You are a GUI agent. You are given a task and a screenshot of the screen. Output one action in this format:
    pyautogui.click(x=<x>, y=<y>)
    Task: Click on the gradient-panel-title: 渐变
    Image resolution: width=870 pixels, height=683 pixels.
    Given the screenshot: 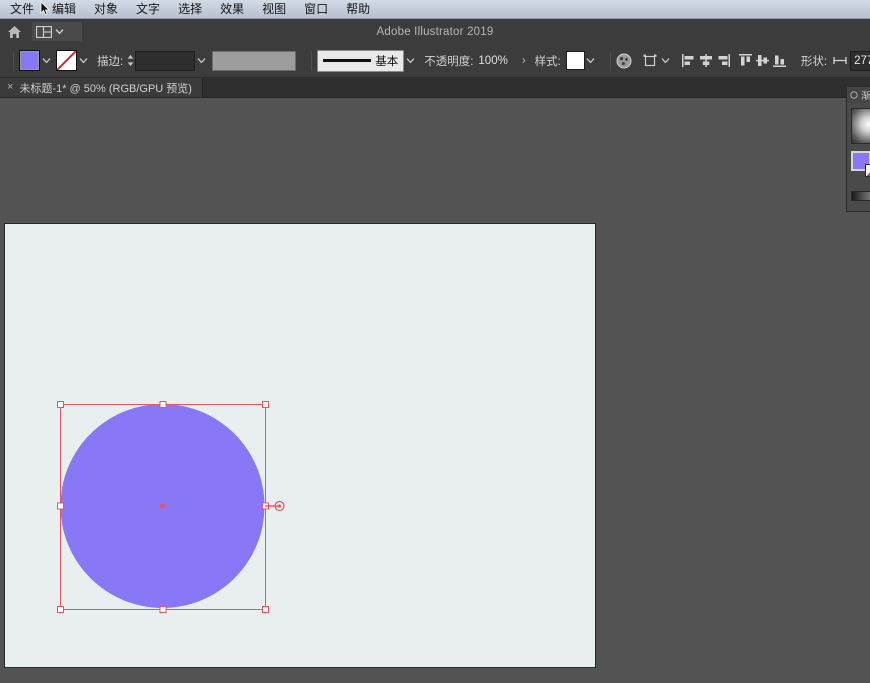 What is the action you would take?
    pyautogui.click(x=865, y=96)
    